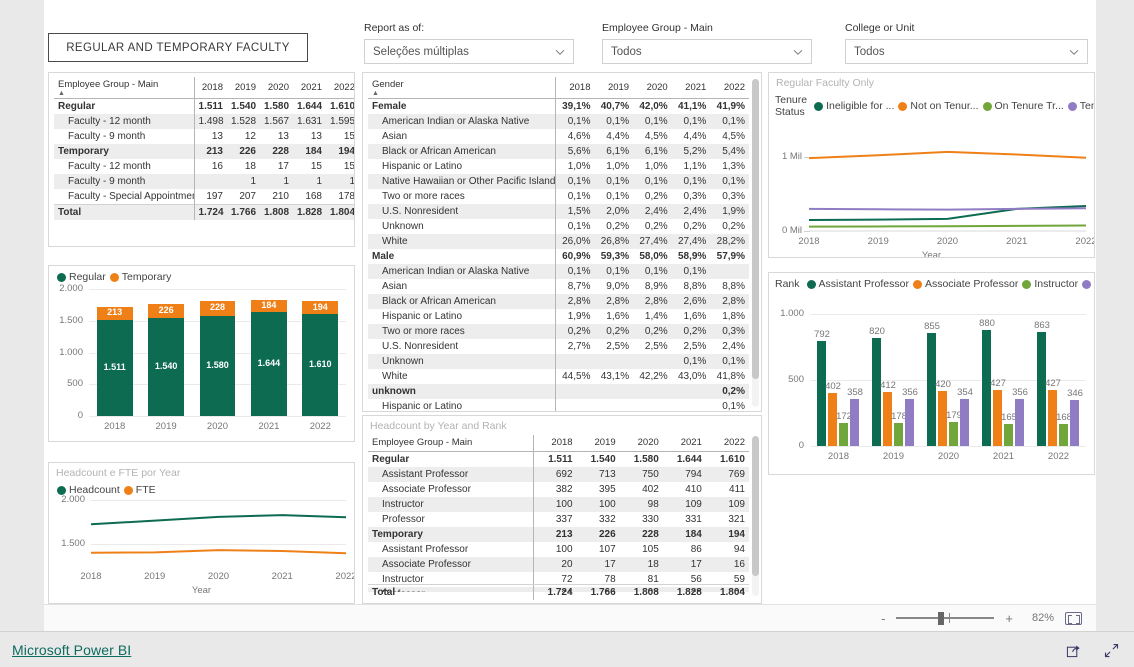 The image size is (1134, 667). What do you see at coordinates (340, 151) in the screenshot?
I see `table-cell: 194` at bounding box center [340, 151].